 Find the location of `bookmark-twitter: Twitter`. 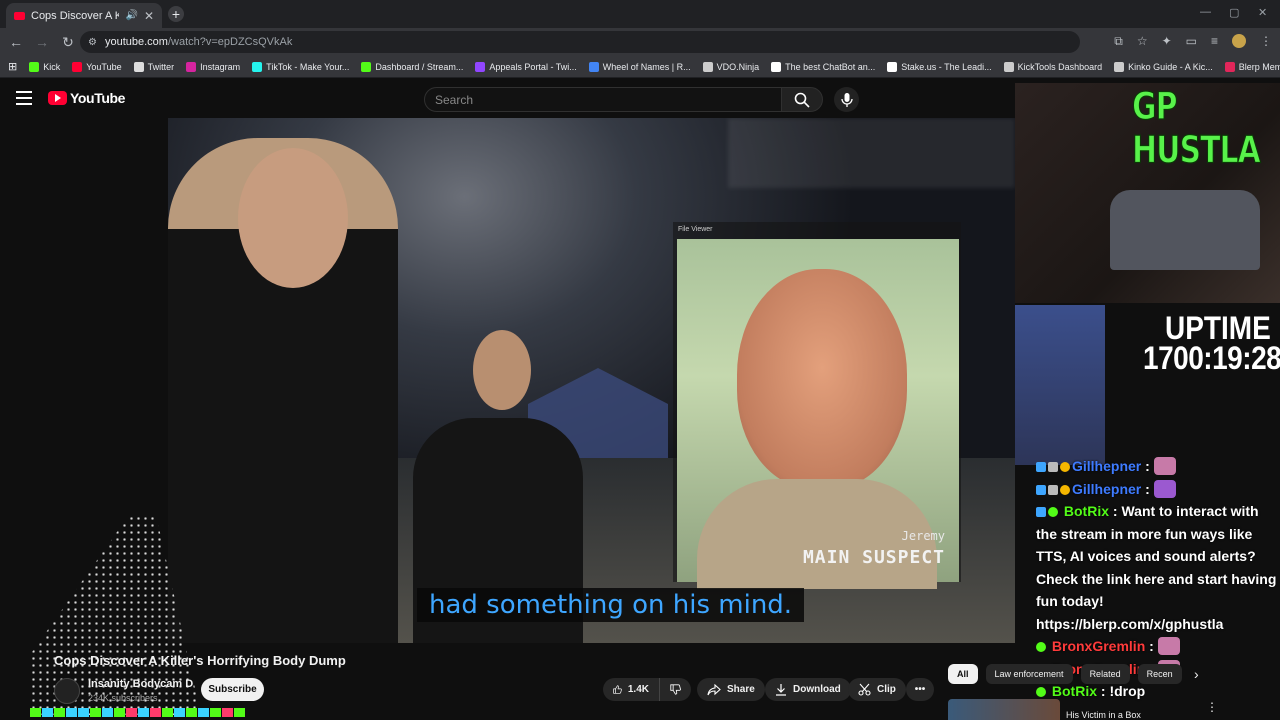

bookmark-twitter: Twitter is located at coordinates (154, 66).